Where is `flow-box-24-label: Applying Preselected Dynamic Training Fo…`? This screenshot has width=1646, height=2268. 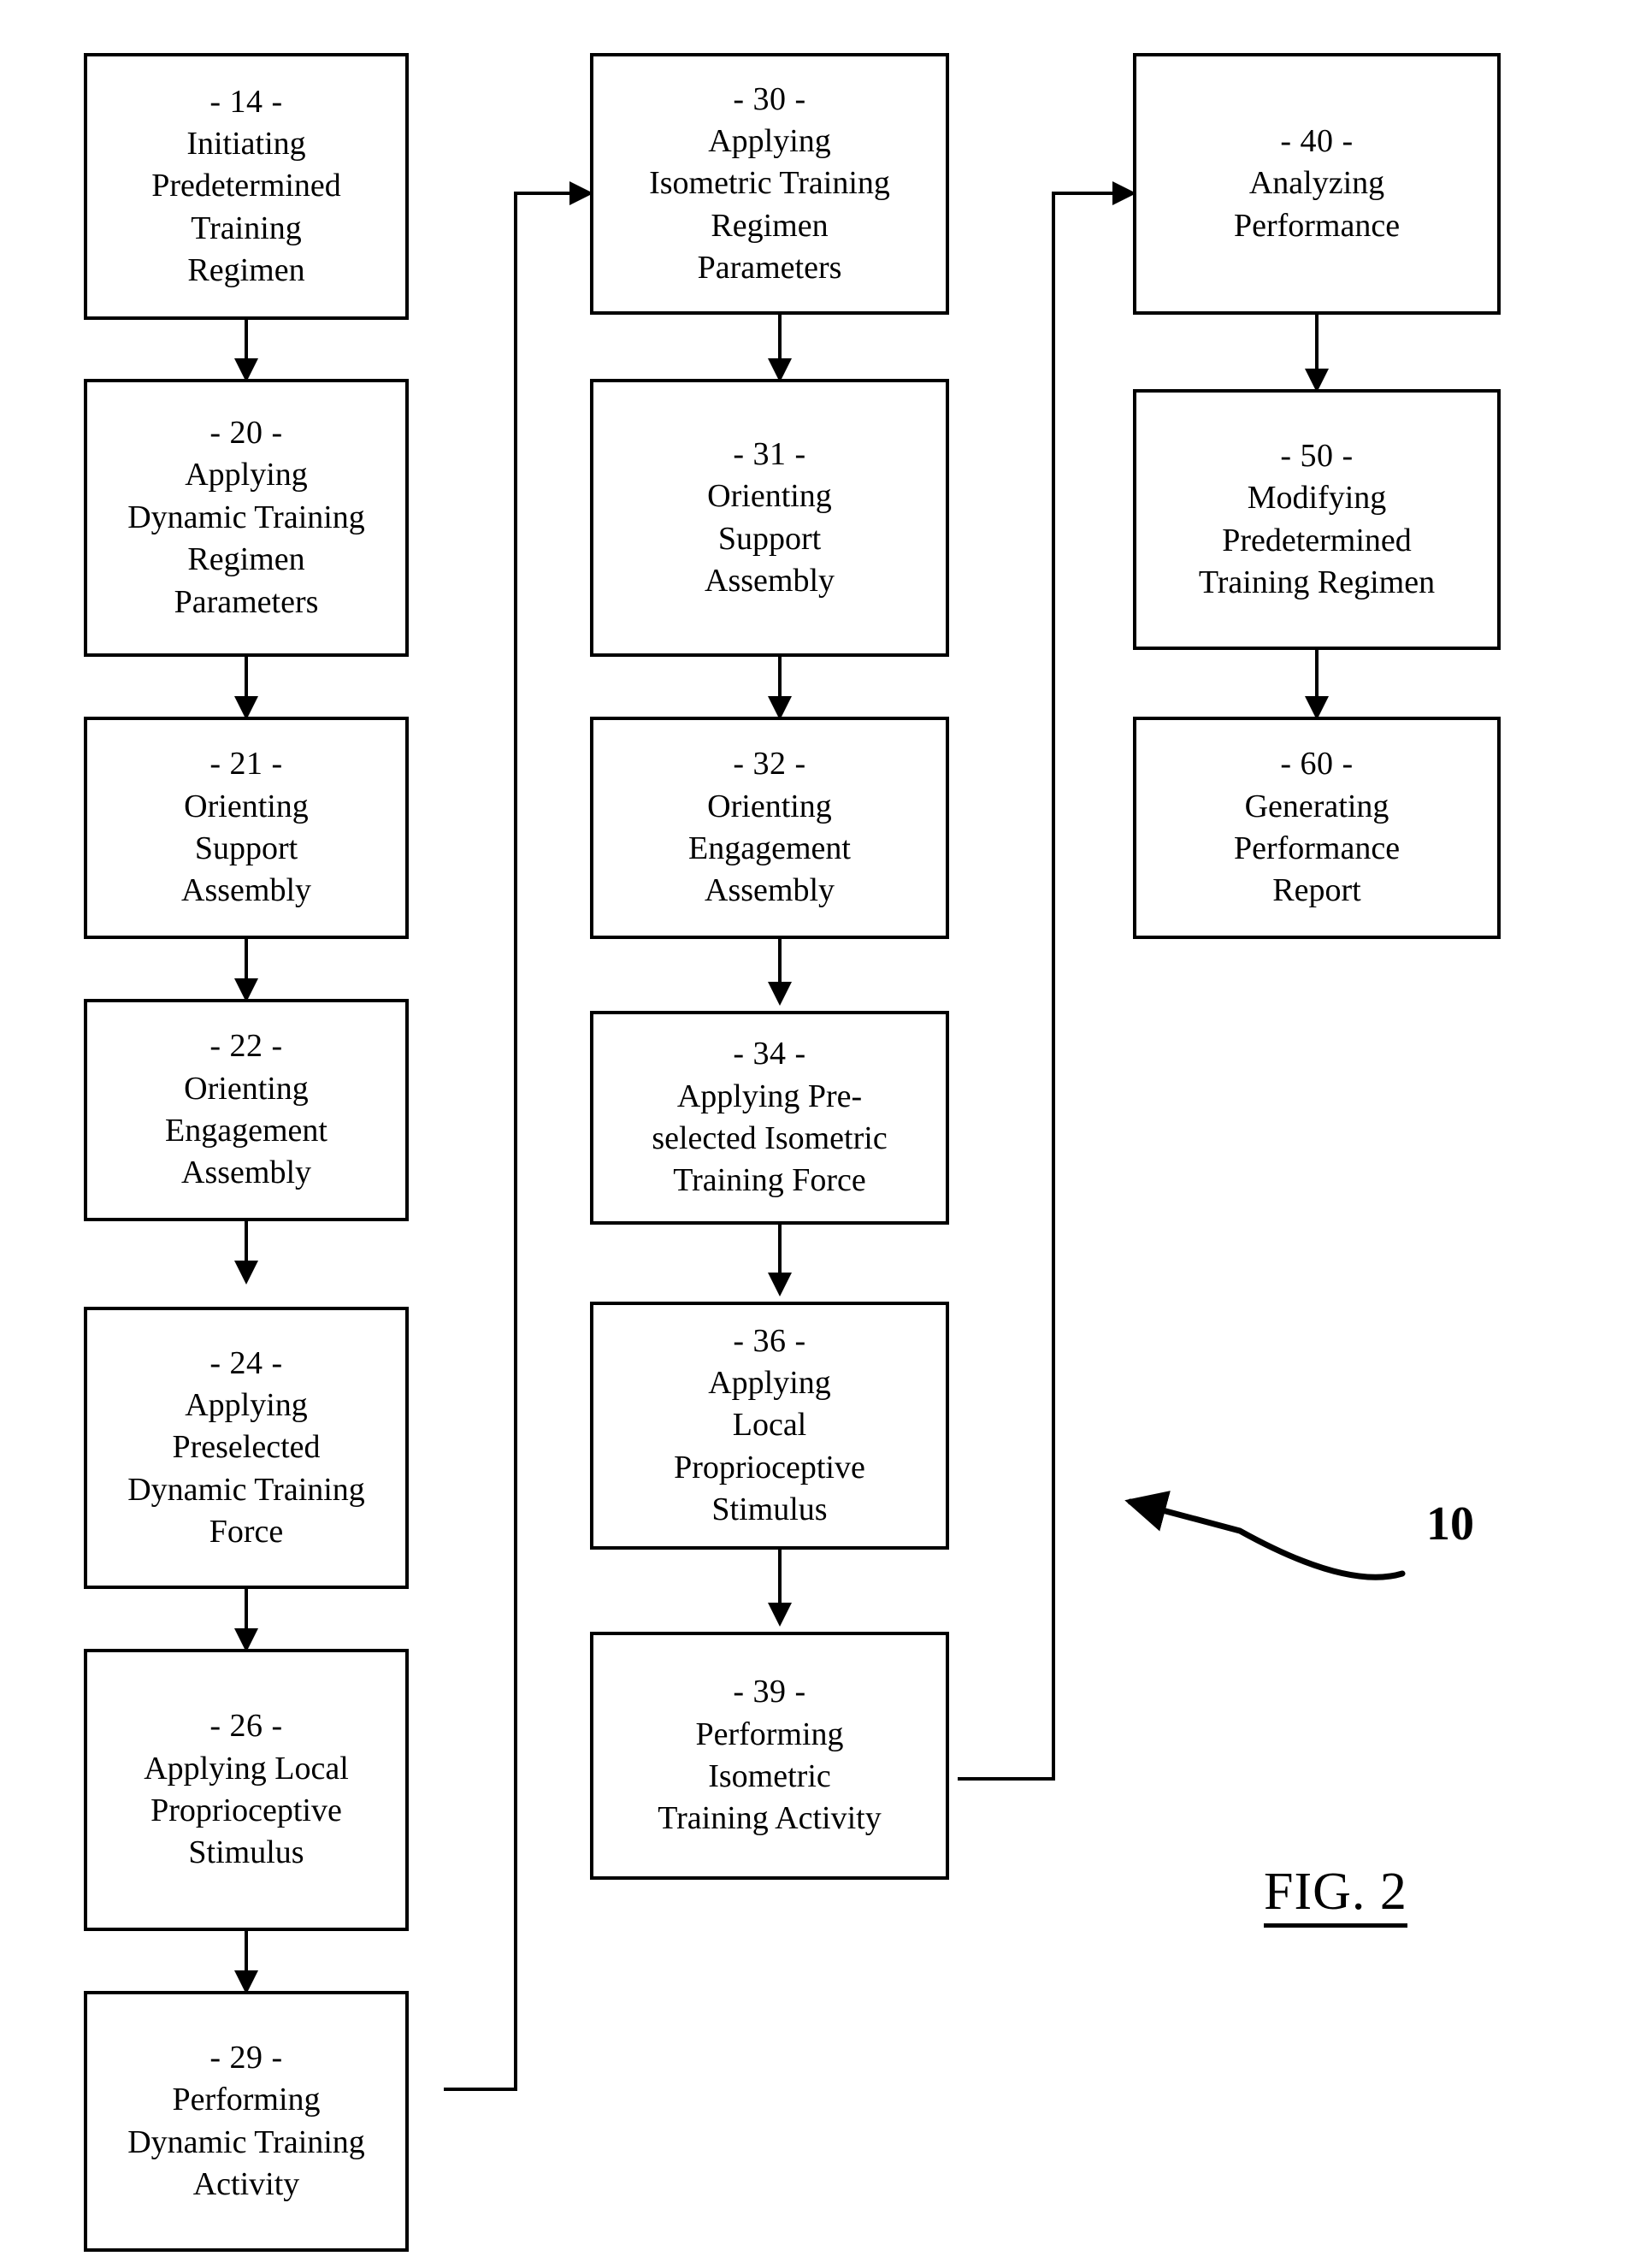 flow-box-24-label: Applying Preselected Dynamic Training Fo… is located at coordinates (246, 1468).